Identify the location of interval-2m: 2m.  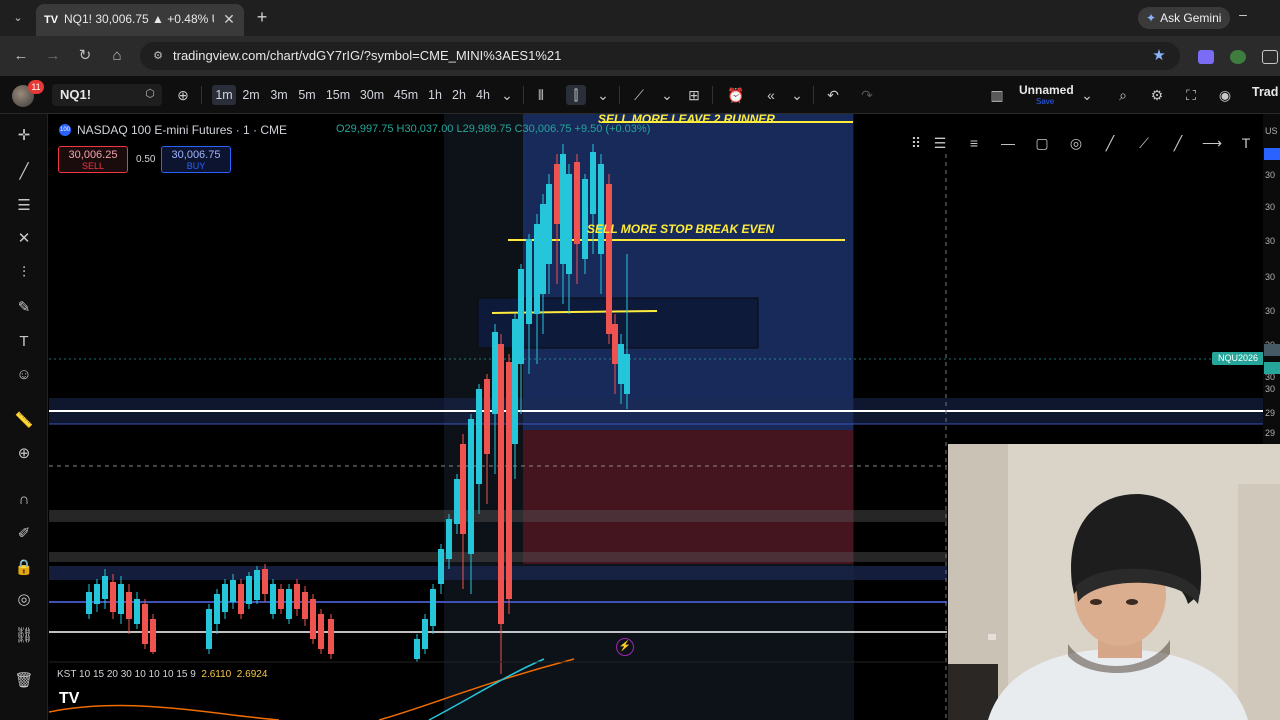
(251, 95).